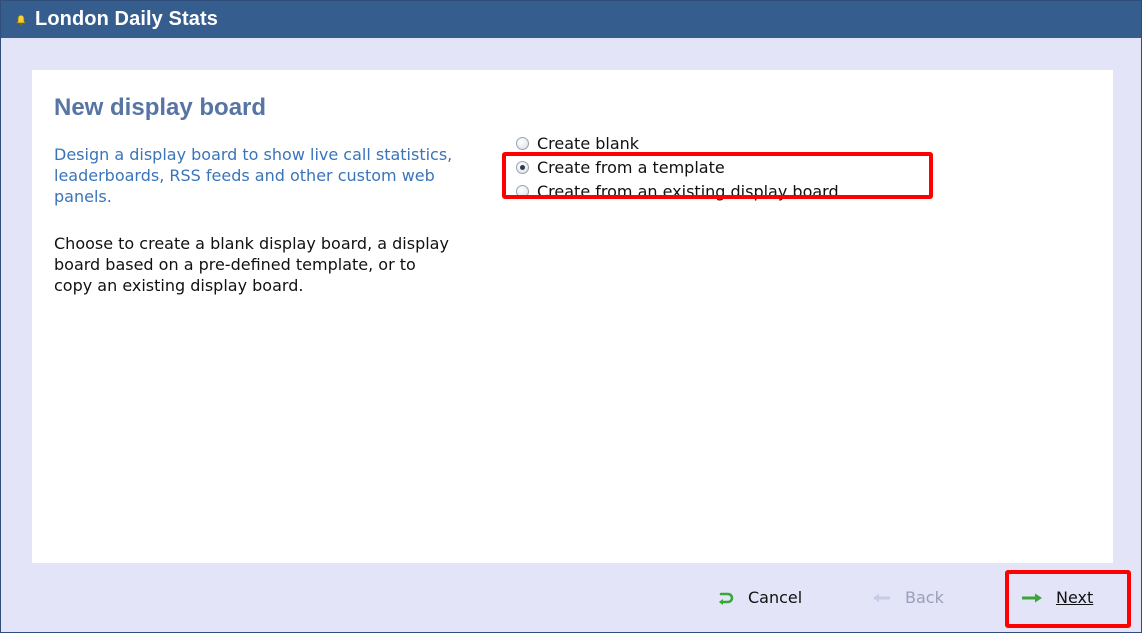 The height and width of the screenshot is (633, 1142). I want to click on undo-arrow-icon, so click(726, 598).